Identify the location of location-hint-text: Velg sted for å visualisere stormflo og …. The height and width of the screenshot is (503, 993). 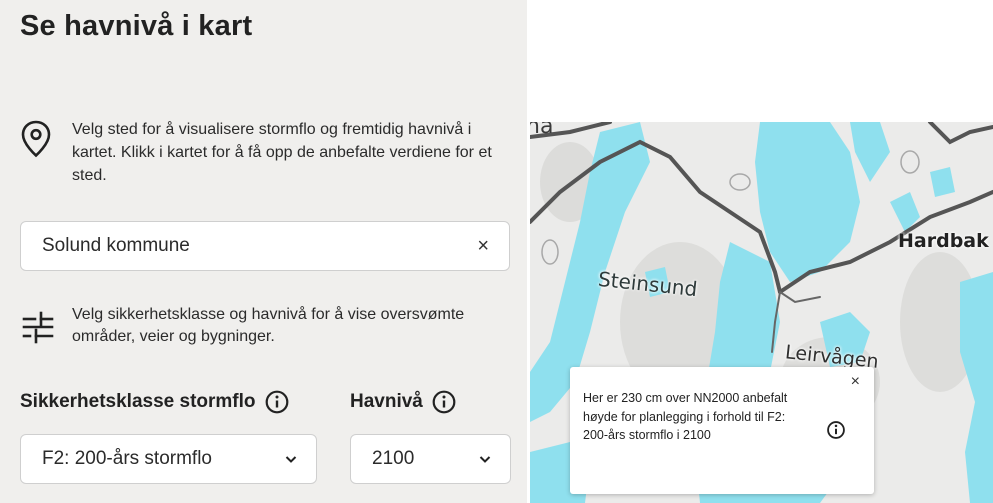
(282, 152).